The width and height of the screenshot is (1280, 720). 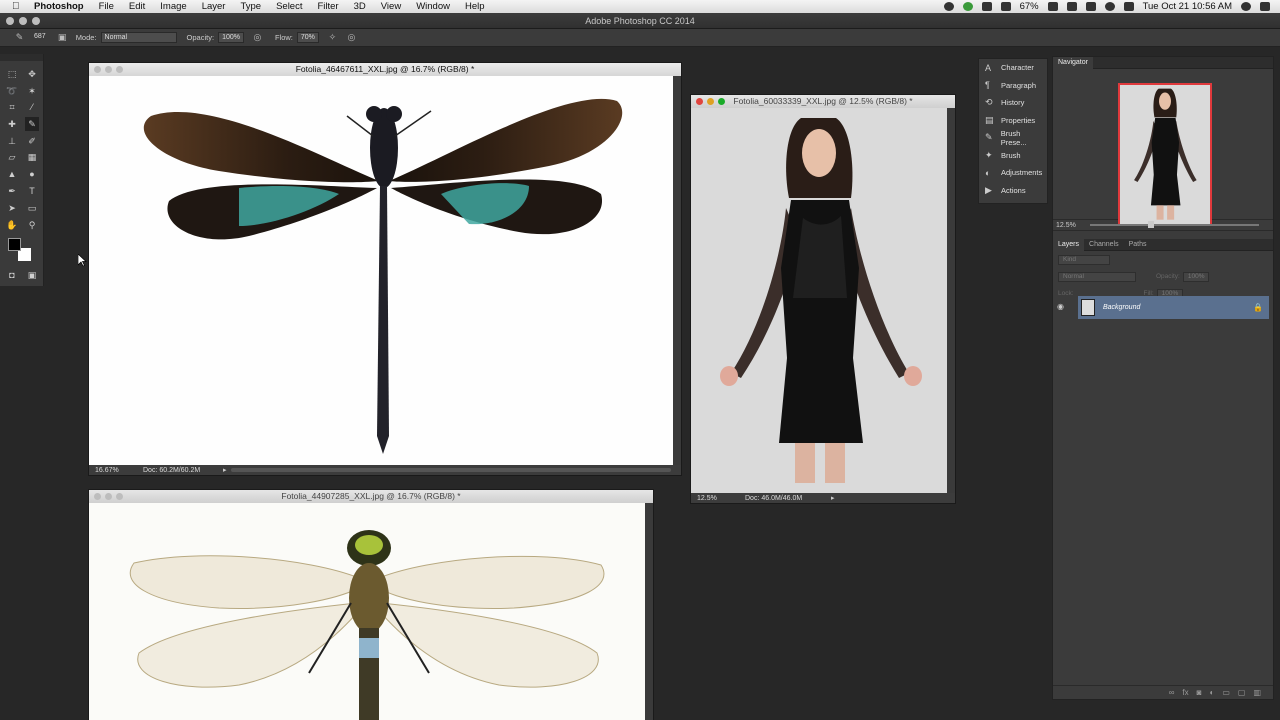 What do you see at coordinates (450, 470) in the screenshot?
I see `document-1-horizontal-scrollbar` at bounding box center [450, 470].